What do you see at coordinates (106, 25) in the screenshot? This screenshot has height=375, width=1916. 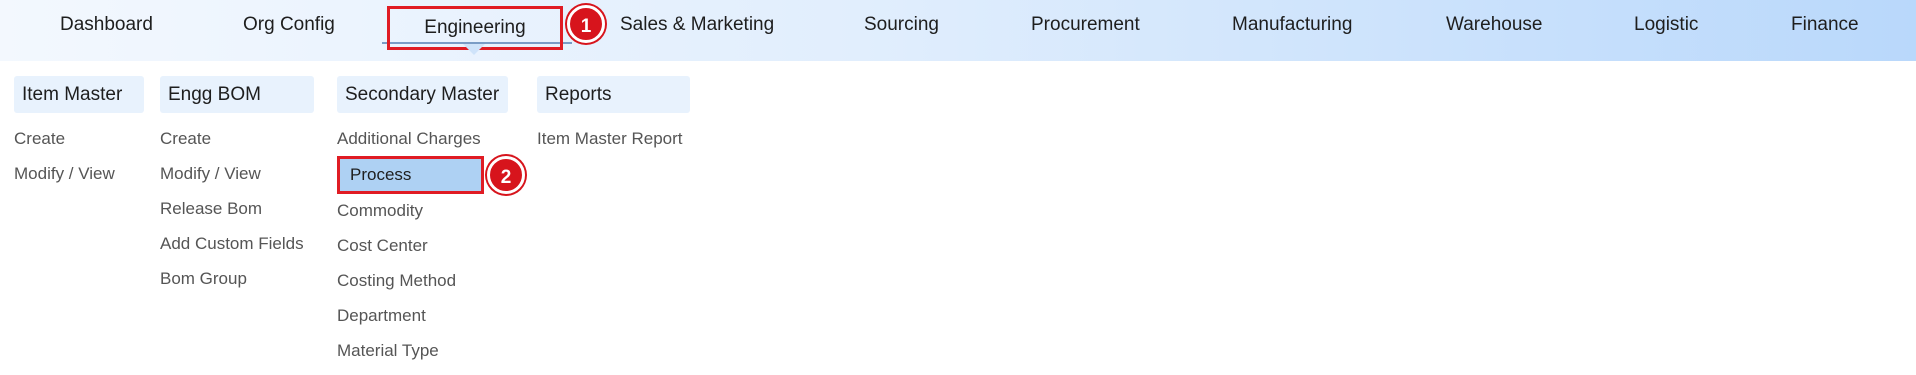 I see `nav-dashboard: Dashboard` at bounding box center [106, 25].